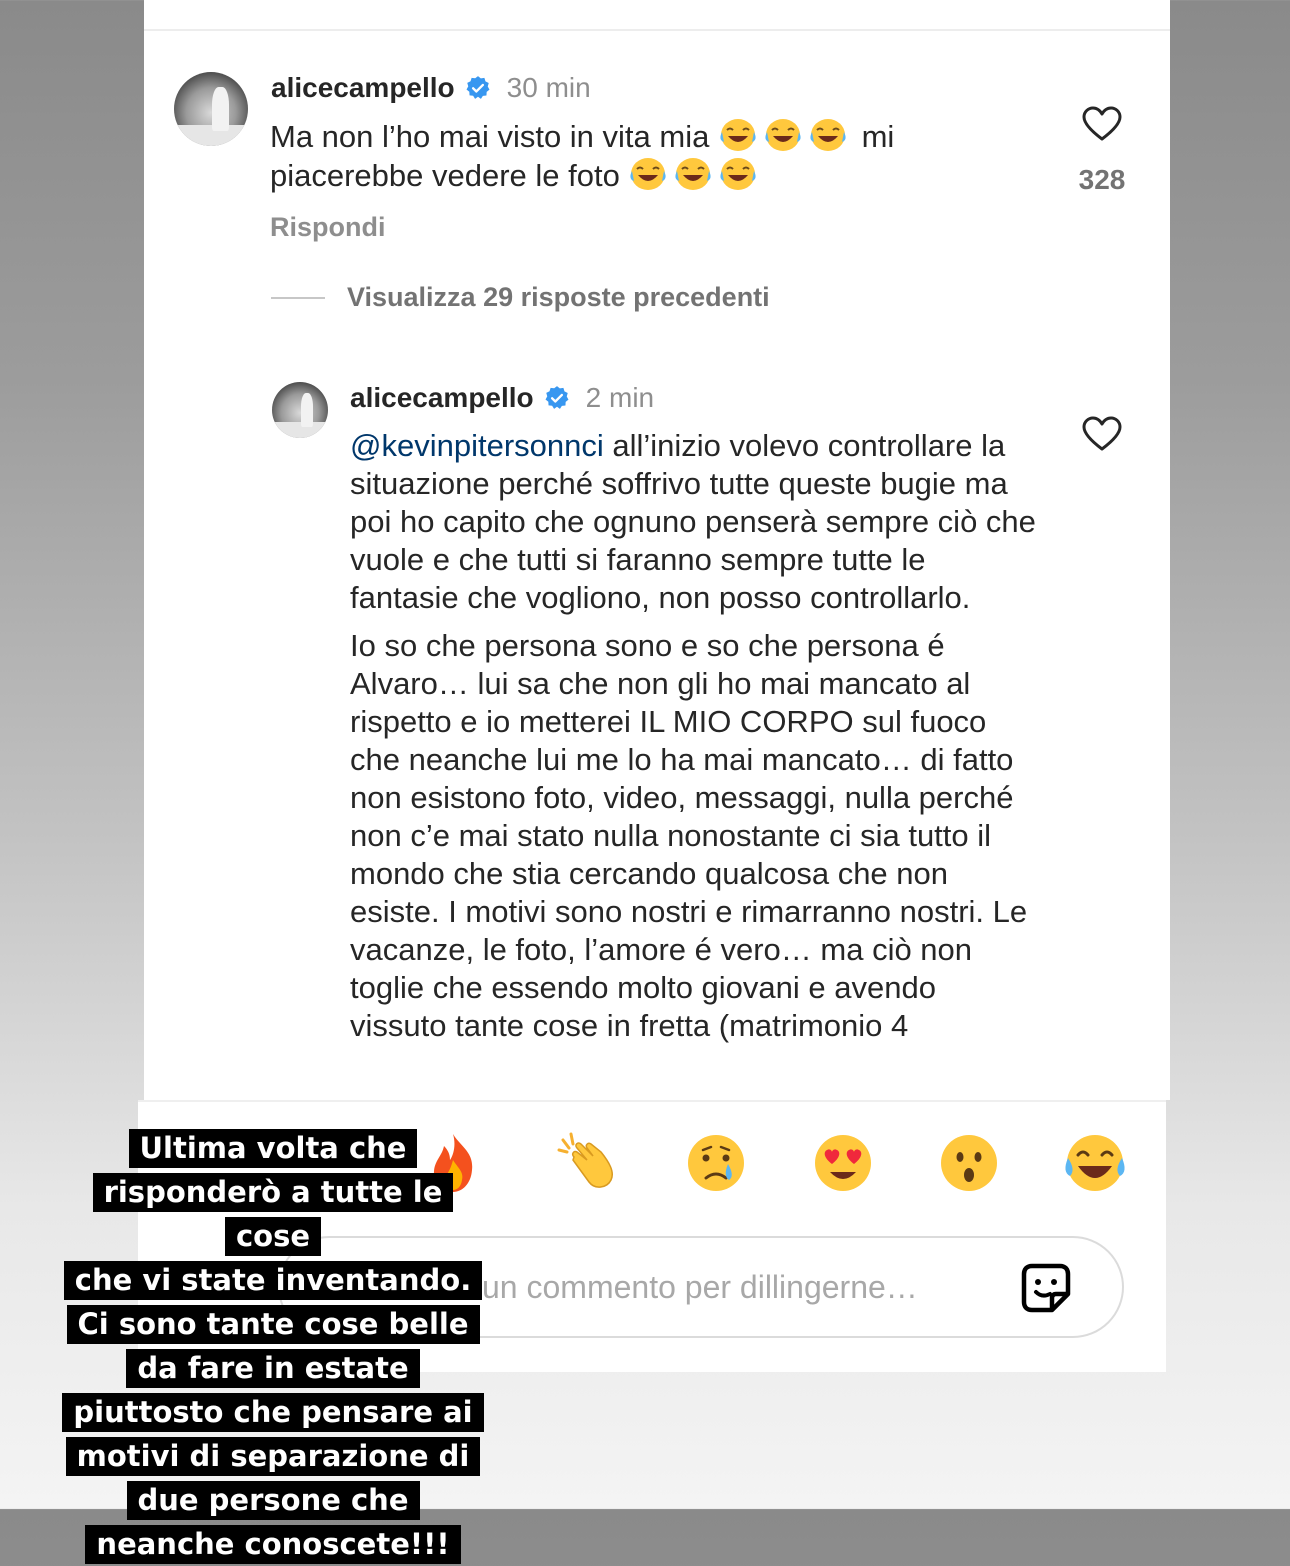 The width and height of the screenshot is (1290, 1566). Describe the element at coordinates (558, 297) in the screenshot. I see `view-replies-label: Visualizza 29 risposte precedenti` at that location.